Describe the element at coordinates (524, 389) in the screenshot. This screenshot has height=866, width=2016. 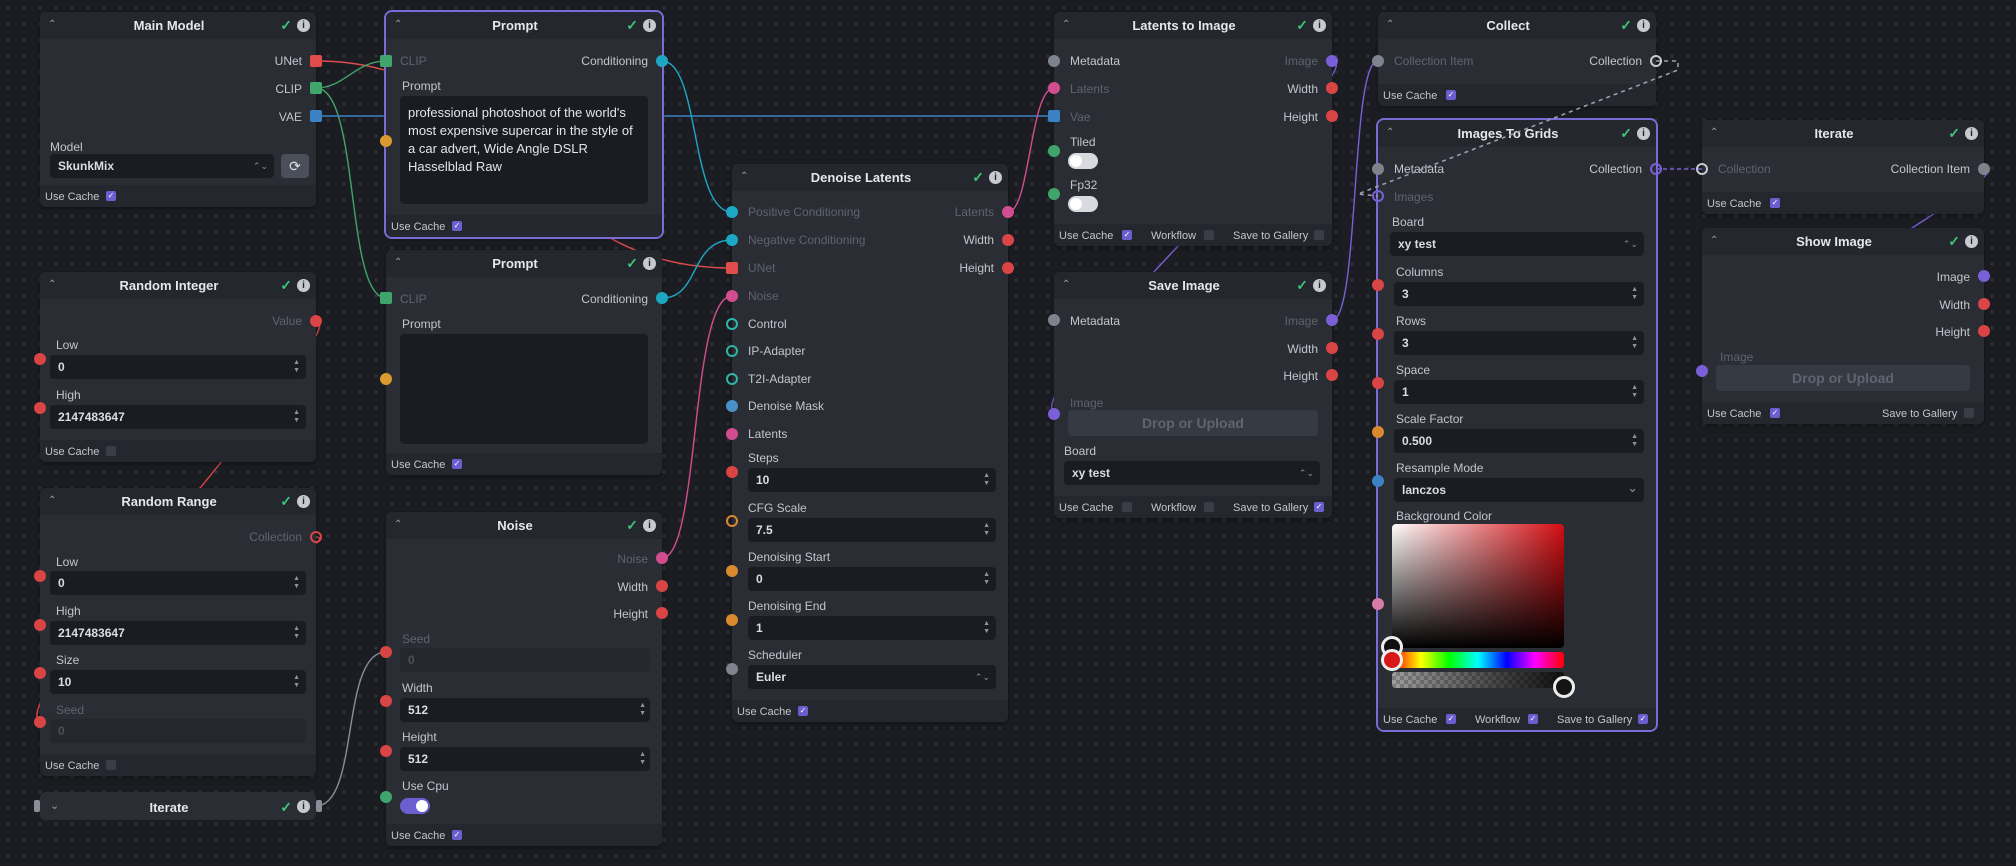
I see `prompt-textarea` at that location.